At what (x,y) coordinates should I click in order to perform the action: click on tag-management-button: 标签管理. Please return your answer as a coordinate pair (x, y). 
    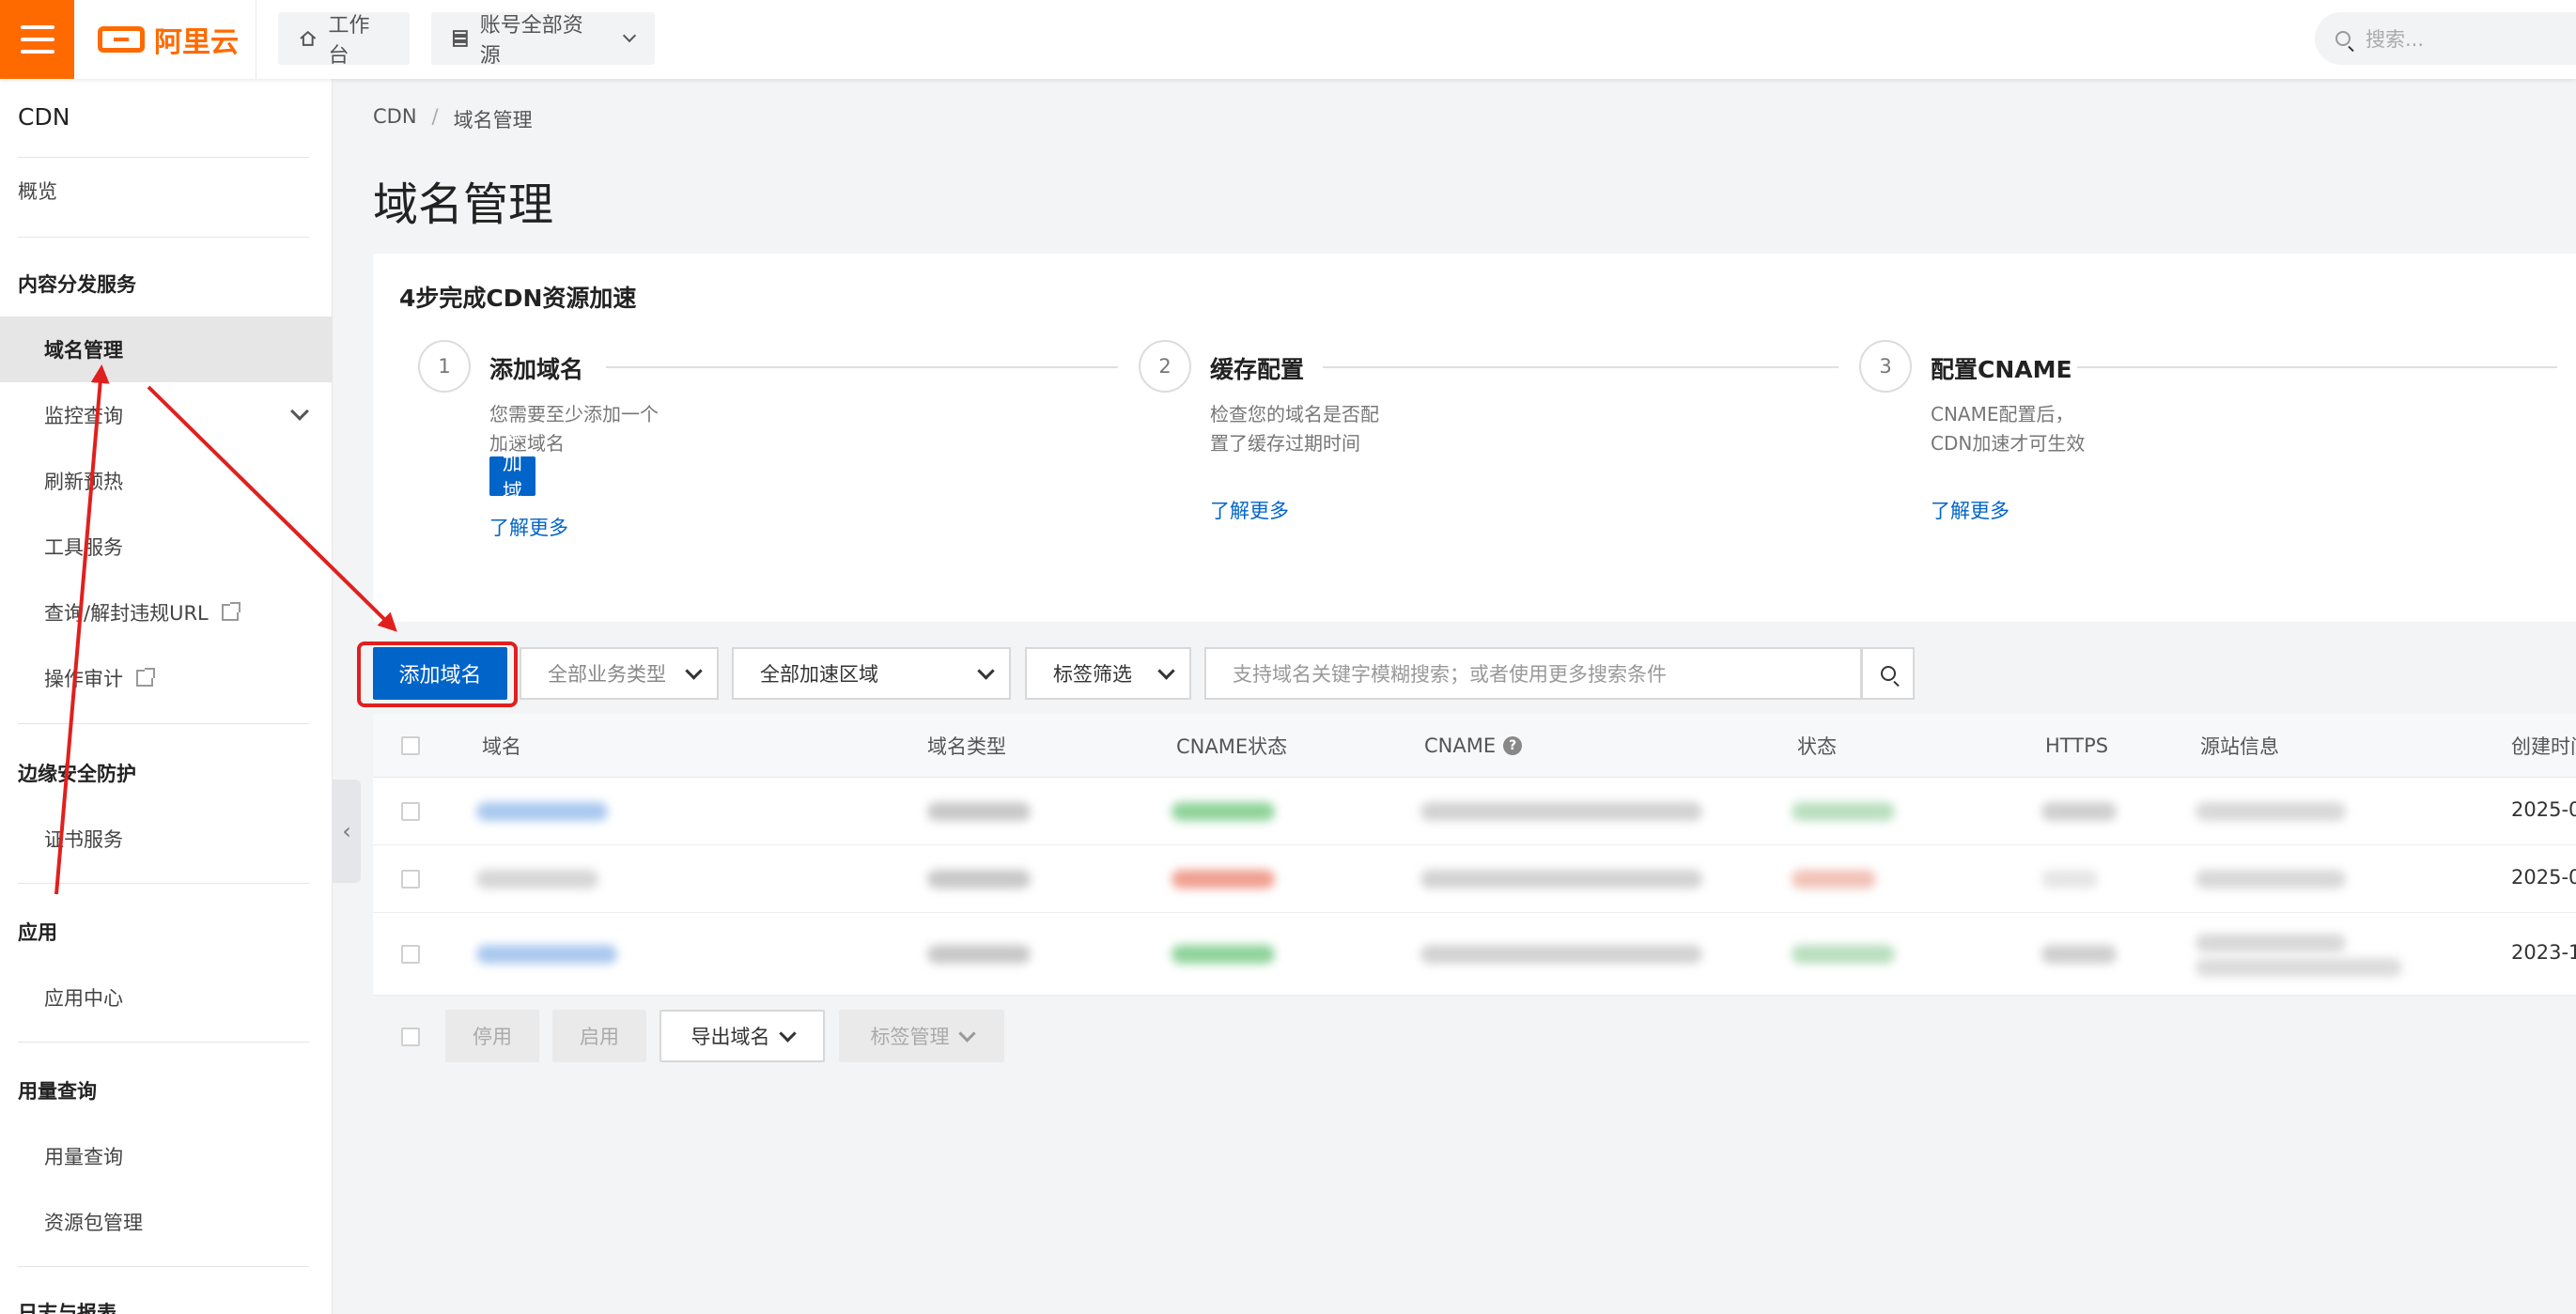
    Looking at the image, I should click on (921, 1036).